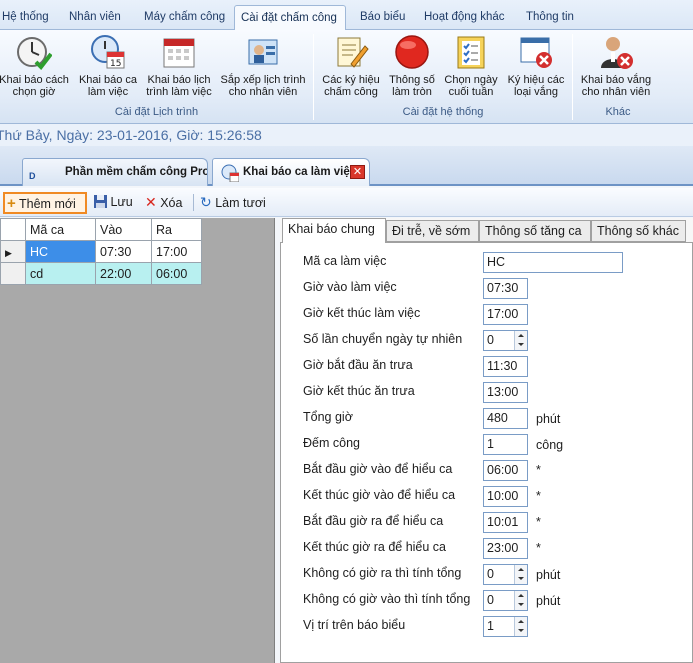  I want to click on checklist-icon, so click(471, 52).